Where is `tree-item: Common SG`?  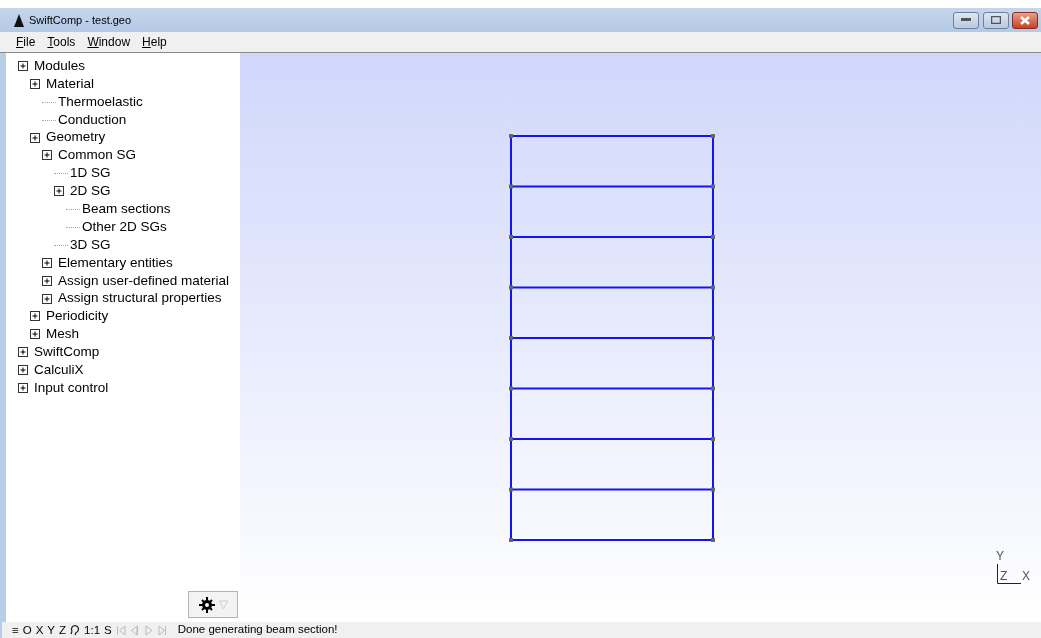
tree-item: Common SG is located at coordinates (97, 155).